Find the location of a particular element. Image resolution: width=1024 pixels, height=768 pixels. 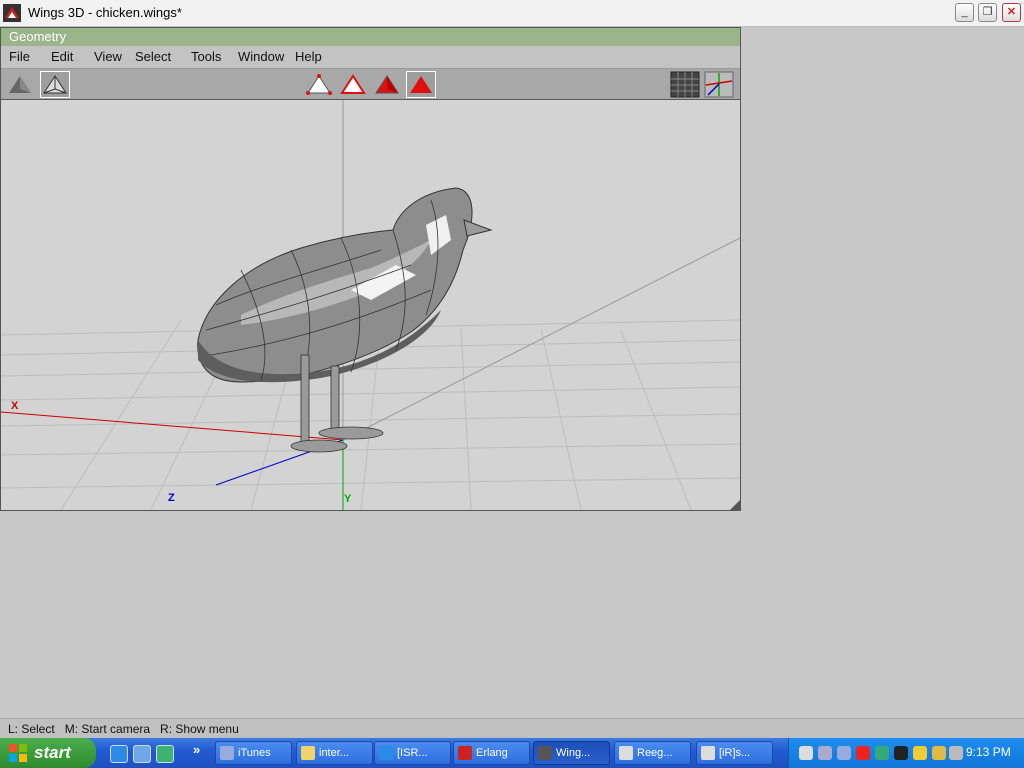

start-button: start is located at coordinates (48, 753).